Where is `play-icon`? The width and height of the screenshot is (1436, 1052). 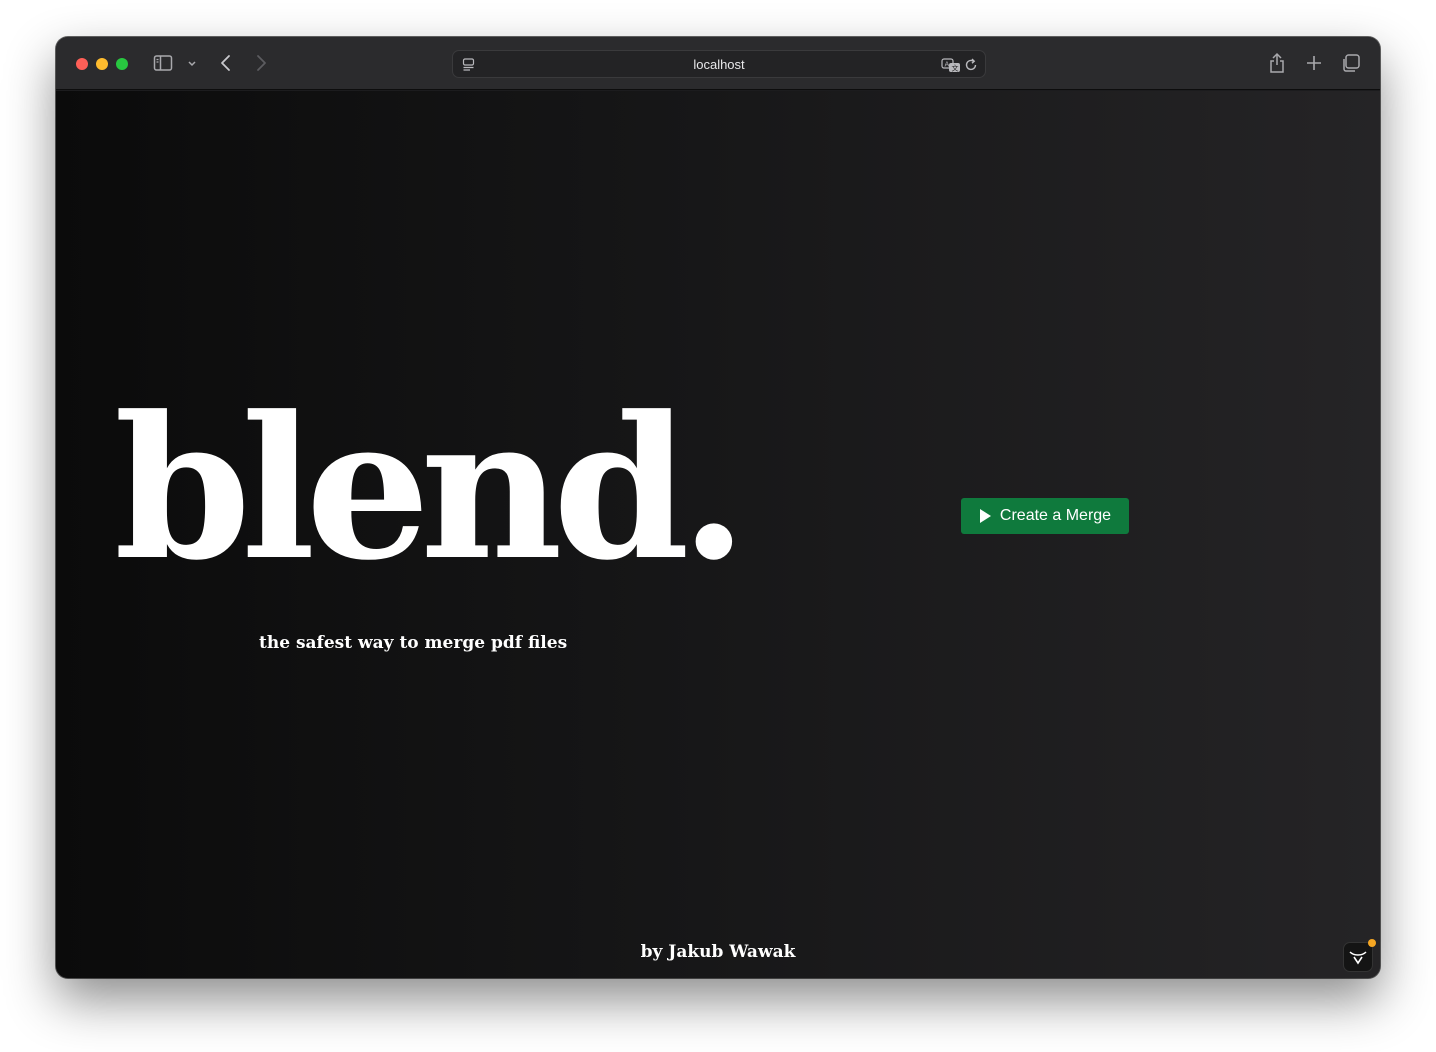 play-icon is located at coordinates (985, 516).